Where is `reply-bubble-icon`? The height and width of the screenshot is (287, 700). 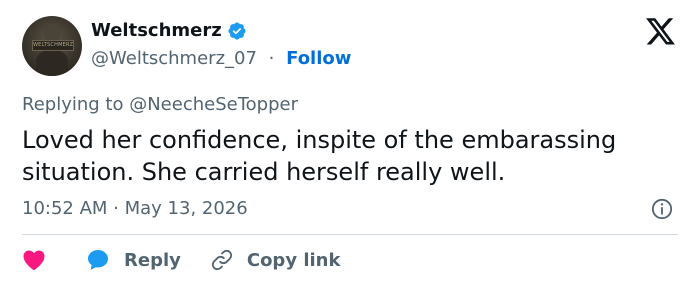
reply-bubble-icon is located at coordinates (98, 260).